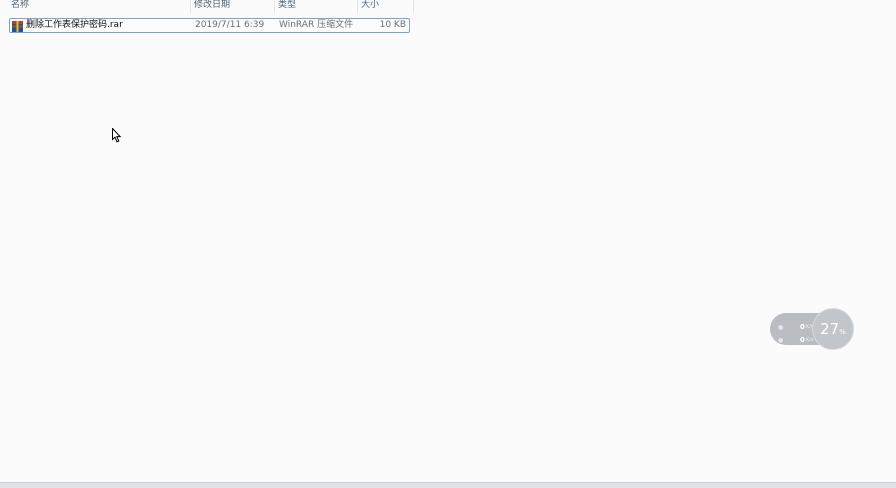  Describe the element at coordinates (316, 6) in the screenshot. I see `column-header-type: 类型` at that location.